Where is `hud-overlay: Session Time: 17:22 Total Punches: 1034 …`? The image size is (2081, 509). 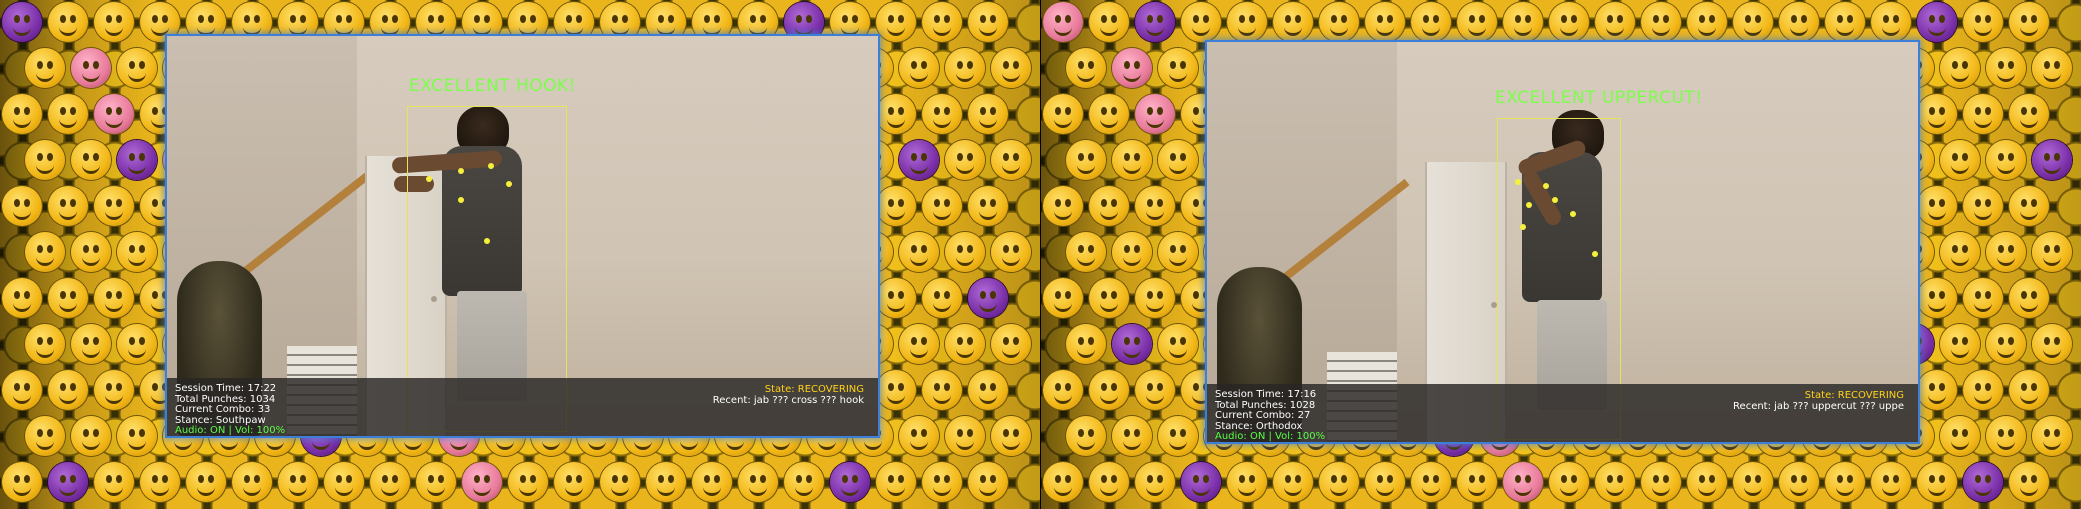 hud-overlay: Session Time: 17:22 Total Punches: 1034 … is located at coordinates (522, 407).